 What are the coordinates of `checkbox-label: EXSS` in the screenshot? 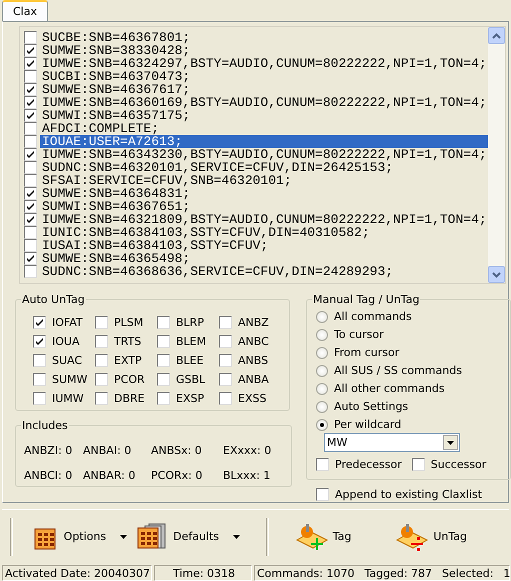 It's located at (252, 399).